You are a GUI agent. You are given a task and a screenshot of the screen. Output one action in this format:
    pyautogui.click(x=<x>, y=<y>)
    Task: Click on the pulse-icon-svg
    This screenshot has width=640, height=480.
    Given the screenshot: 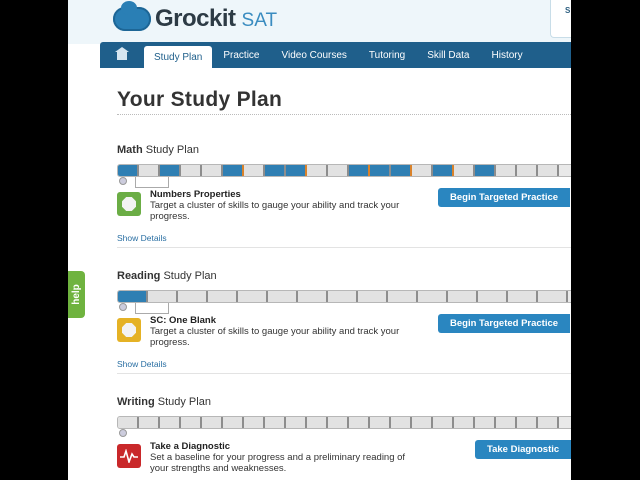 What is the action you would take?
    pyautogui.click(x=129, y=456)
    